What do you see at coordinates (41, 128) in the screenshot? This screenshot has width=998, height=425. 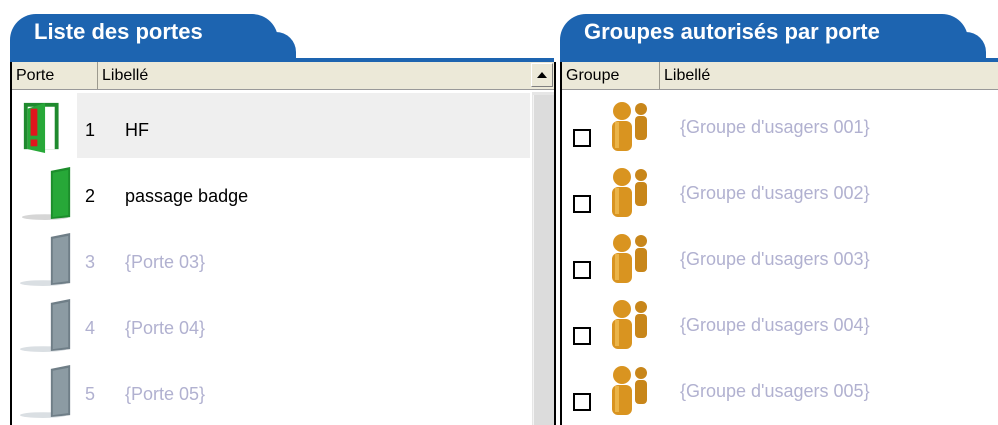 I see `door-open-alarm-icon` at bounding box center [41, 128].